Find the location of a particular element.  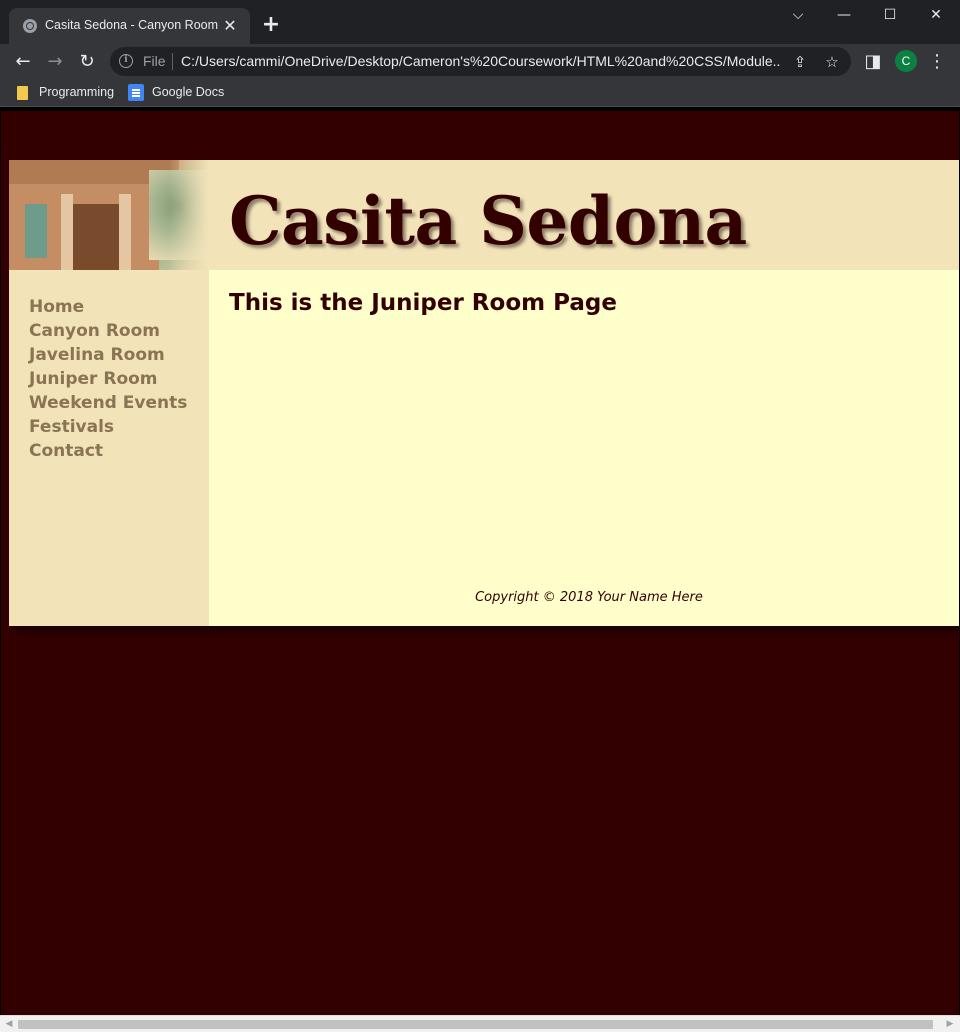

minimize-button: — is located at coordinates (844, 15).